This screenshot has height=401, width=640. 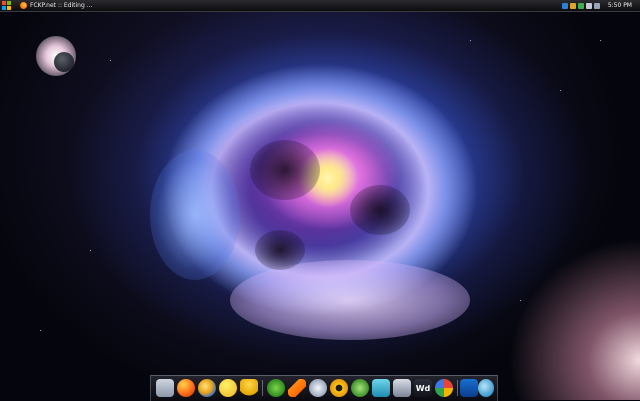 I want to click on word-app-icon: Wd, so click(x=423, y=388).